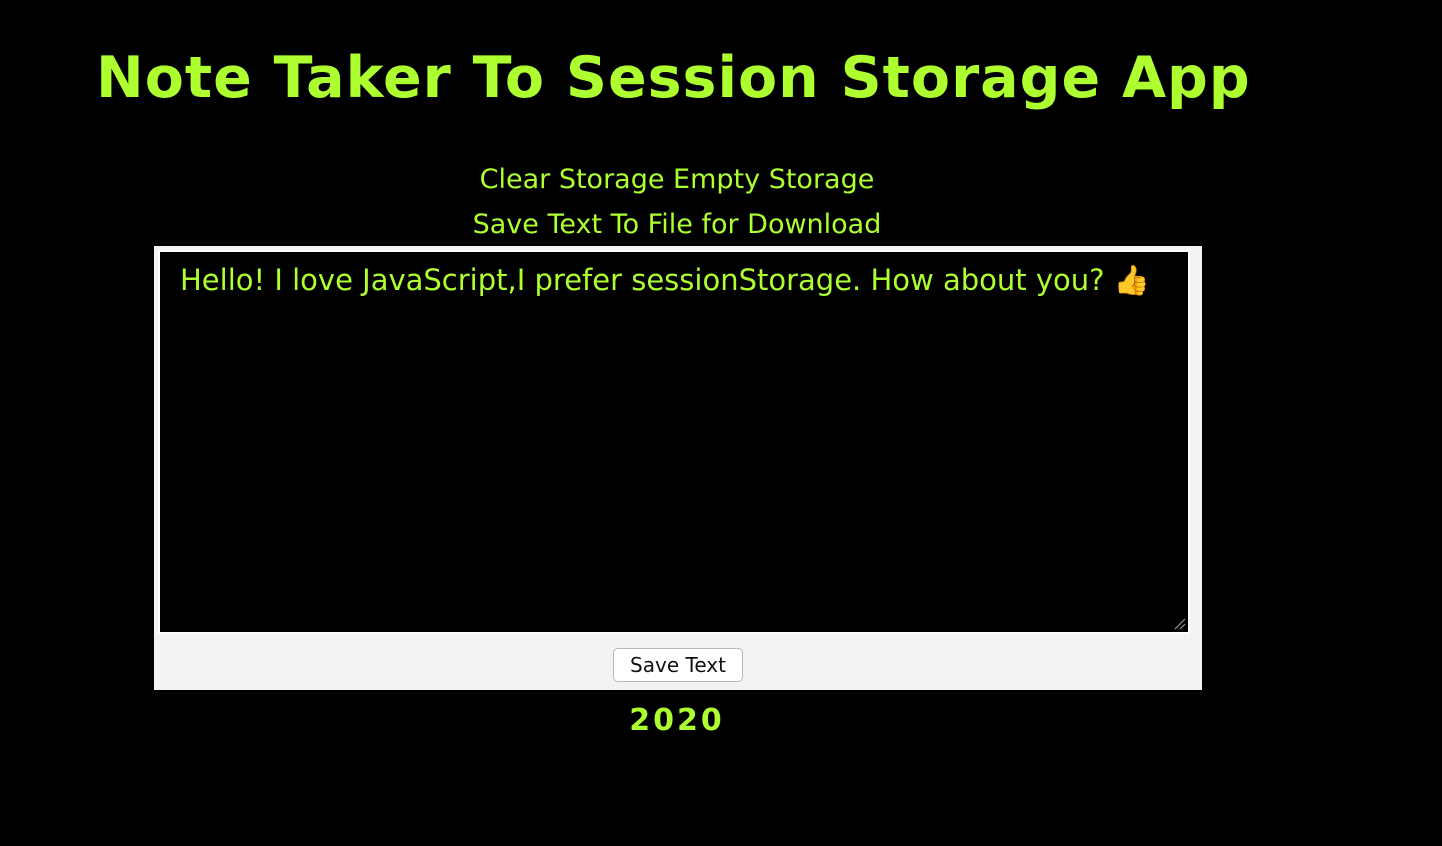 The width and height of the screenshot is (1442, 846). Describe the element at coordinates (678, 665) in the screenshot. I see `save-text-button: Save Text` at that location.